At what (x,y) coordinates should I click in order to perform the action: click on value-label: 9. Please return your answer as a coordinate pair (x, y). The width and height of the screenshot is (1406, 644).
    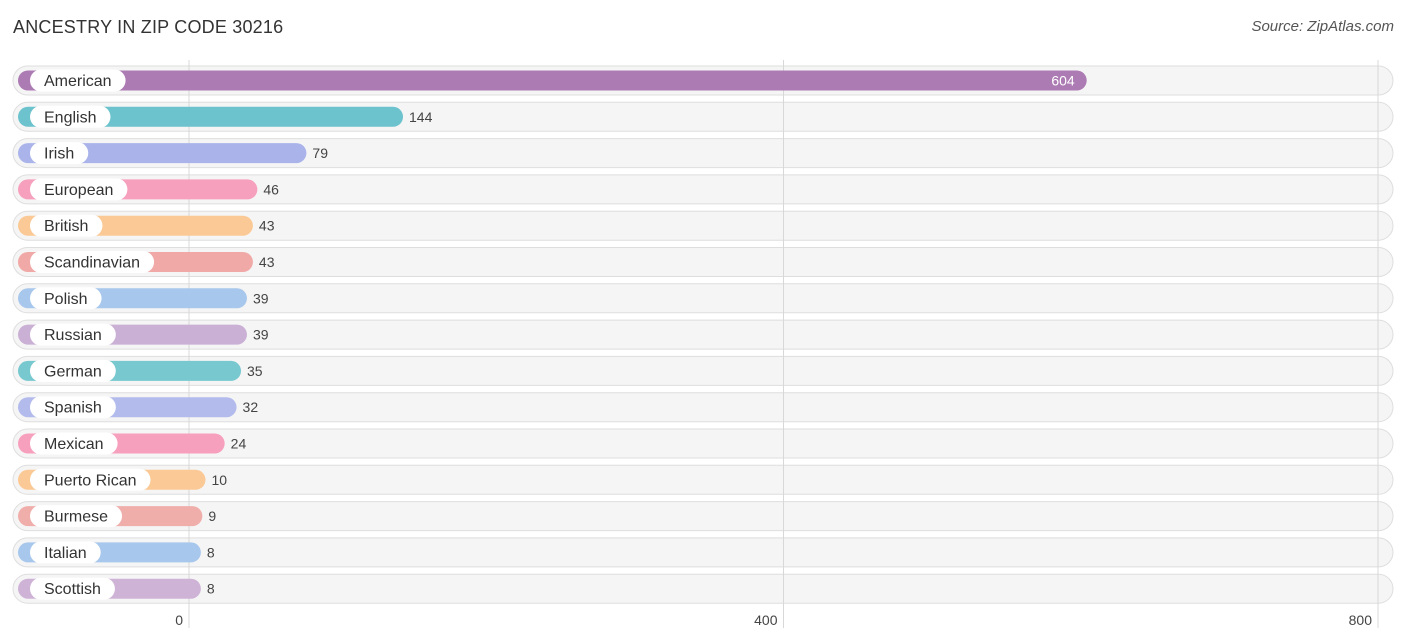
    Looking at the image, I should click on (212, 516).